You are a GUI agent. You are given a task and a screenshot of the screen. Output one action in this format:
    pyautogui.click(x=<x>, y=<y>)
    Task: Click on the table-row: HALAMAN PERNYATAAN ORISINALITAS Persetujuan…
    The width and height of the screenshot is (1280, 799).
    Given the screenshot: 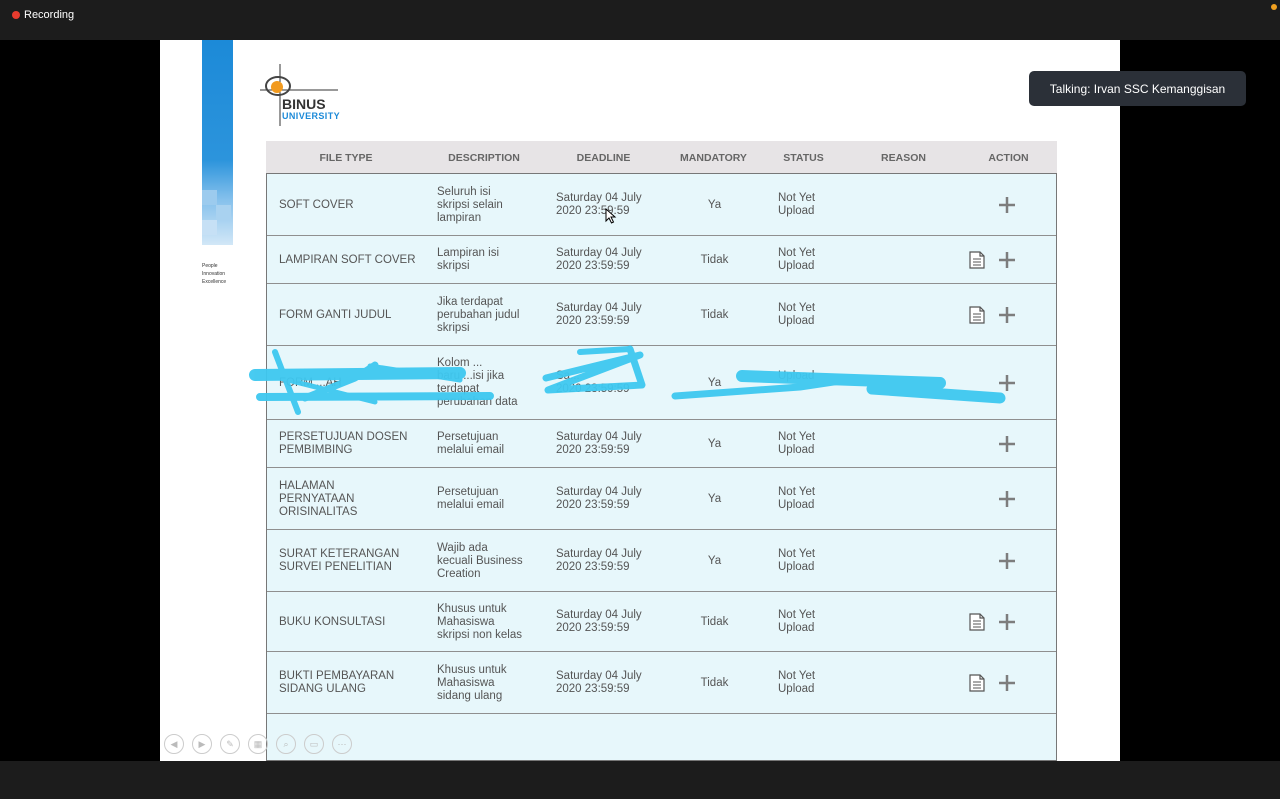 What is the action you would take?
    pyautogui.click(x=661, y=499)
    